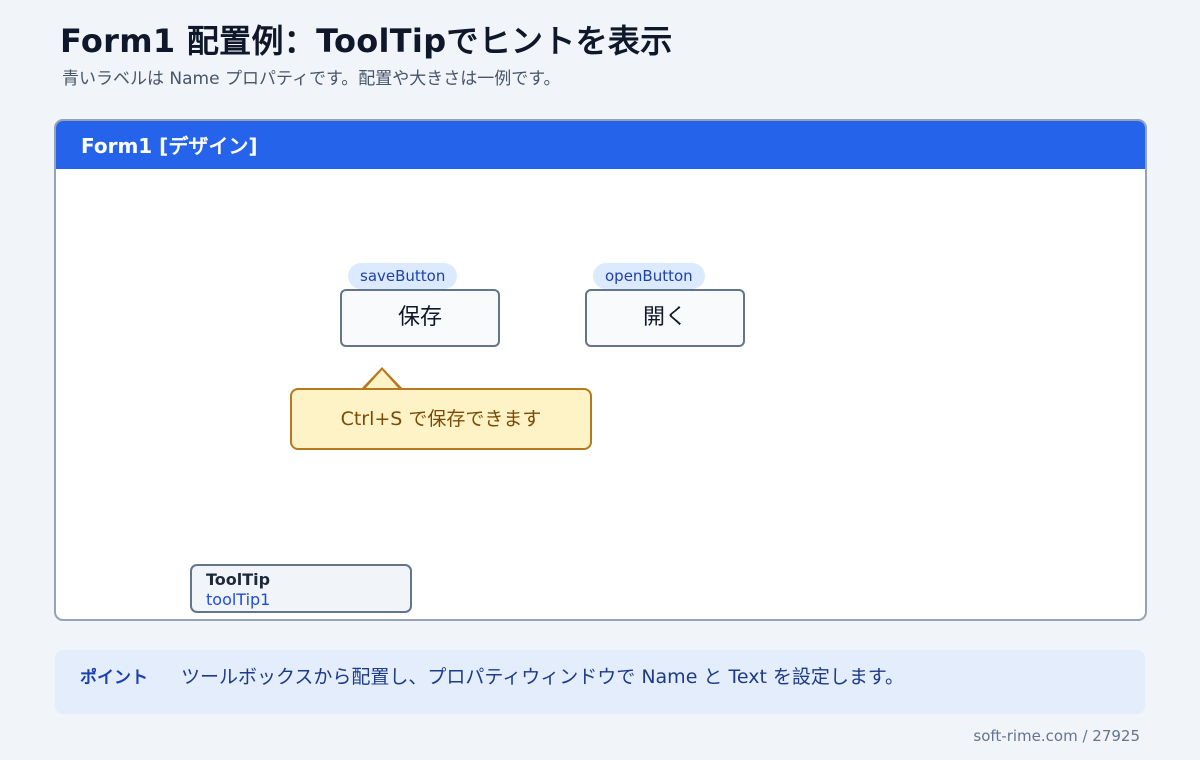 The width and height of the screenshot is (1200, 760). What do you see at coordinates (114, 678) in the screenshot?
I see `point-label: ポイント` at bounding box center [114, 678].